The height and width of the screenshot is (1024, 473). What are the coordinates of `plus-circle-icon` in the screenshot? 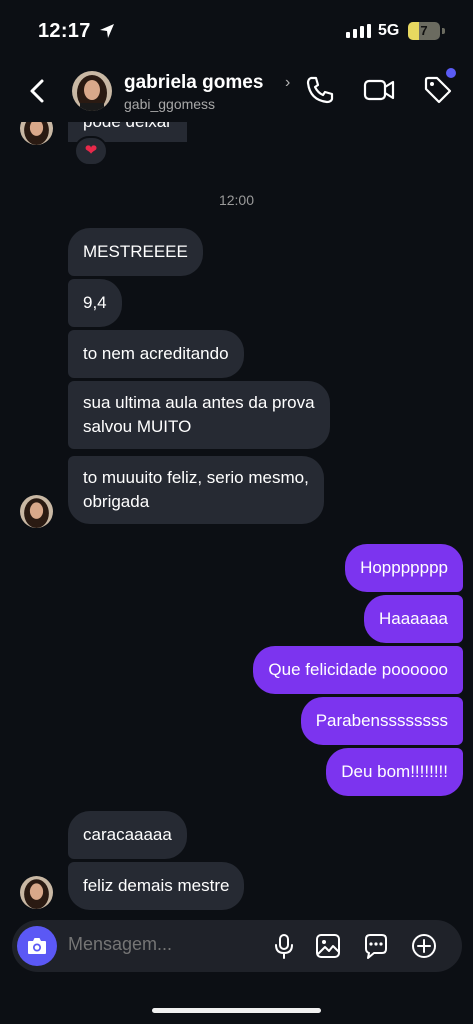 It's located at (424, 946).